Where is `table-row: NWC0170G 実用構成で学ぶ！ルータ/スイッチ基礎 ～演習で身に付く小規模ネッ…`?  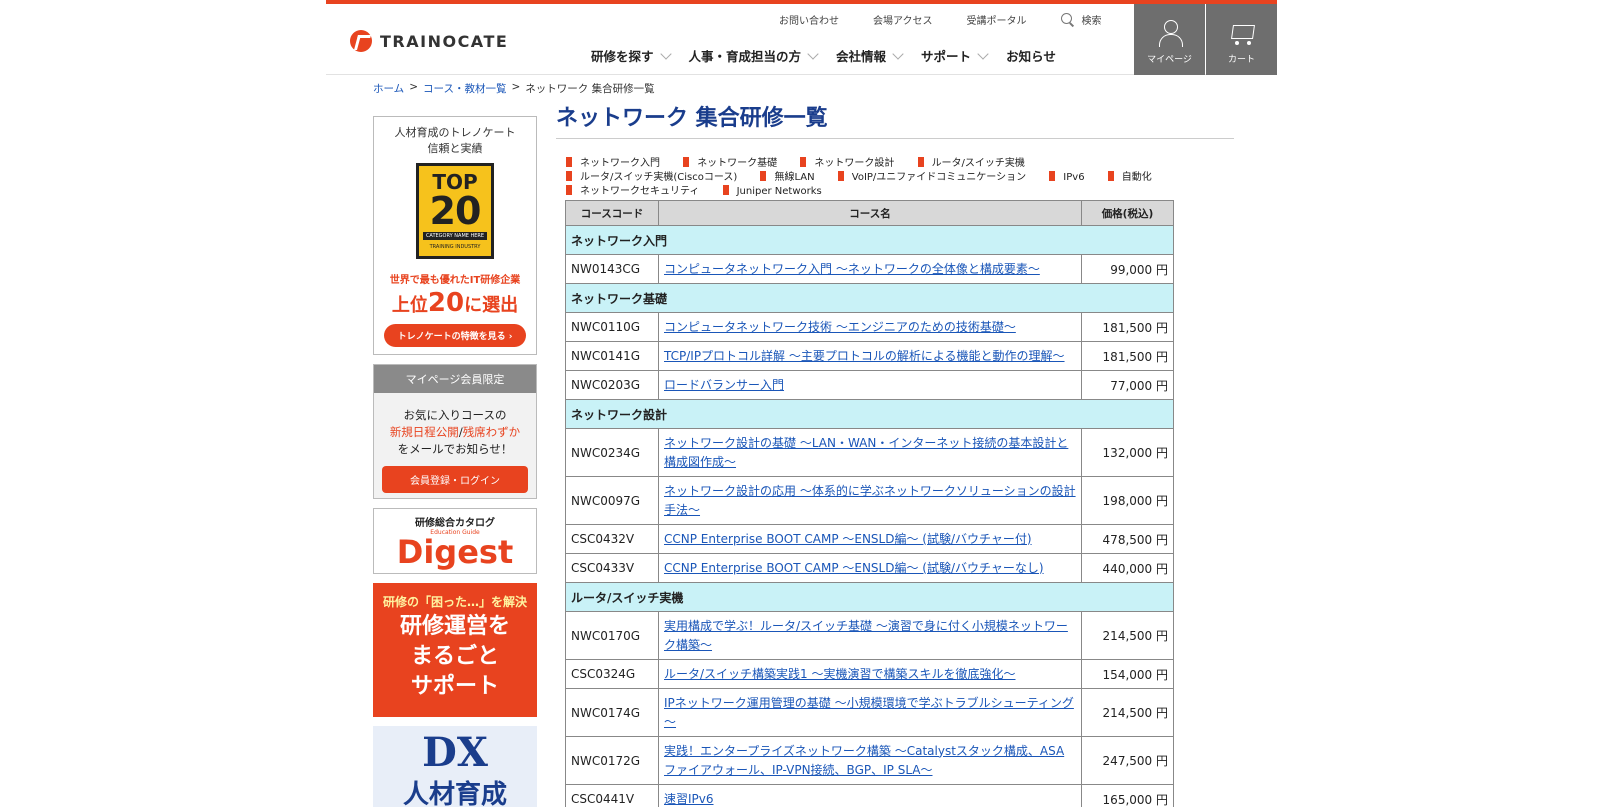
table-row: NWC0170G 実用構成で学ぶ！ルータ/スイッチ基礎 ～演習で身に付く小規模ネッ… is located at coordinates (869, 635).